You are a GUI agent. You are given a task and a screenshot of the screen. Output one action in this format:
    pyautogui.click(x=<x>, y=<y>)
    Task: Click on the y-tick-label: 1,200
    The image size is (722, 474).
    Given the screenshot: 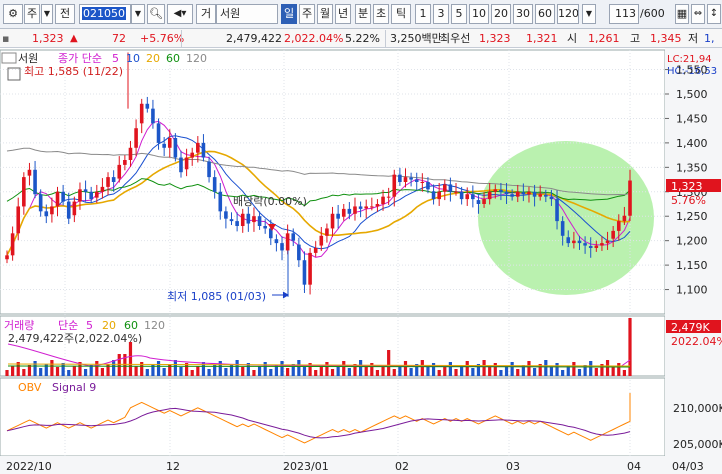 What is the action you would take?
    pyautogui.click(x=692, y=241)
    